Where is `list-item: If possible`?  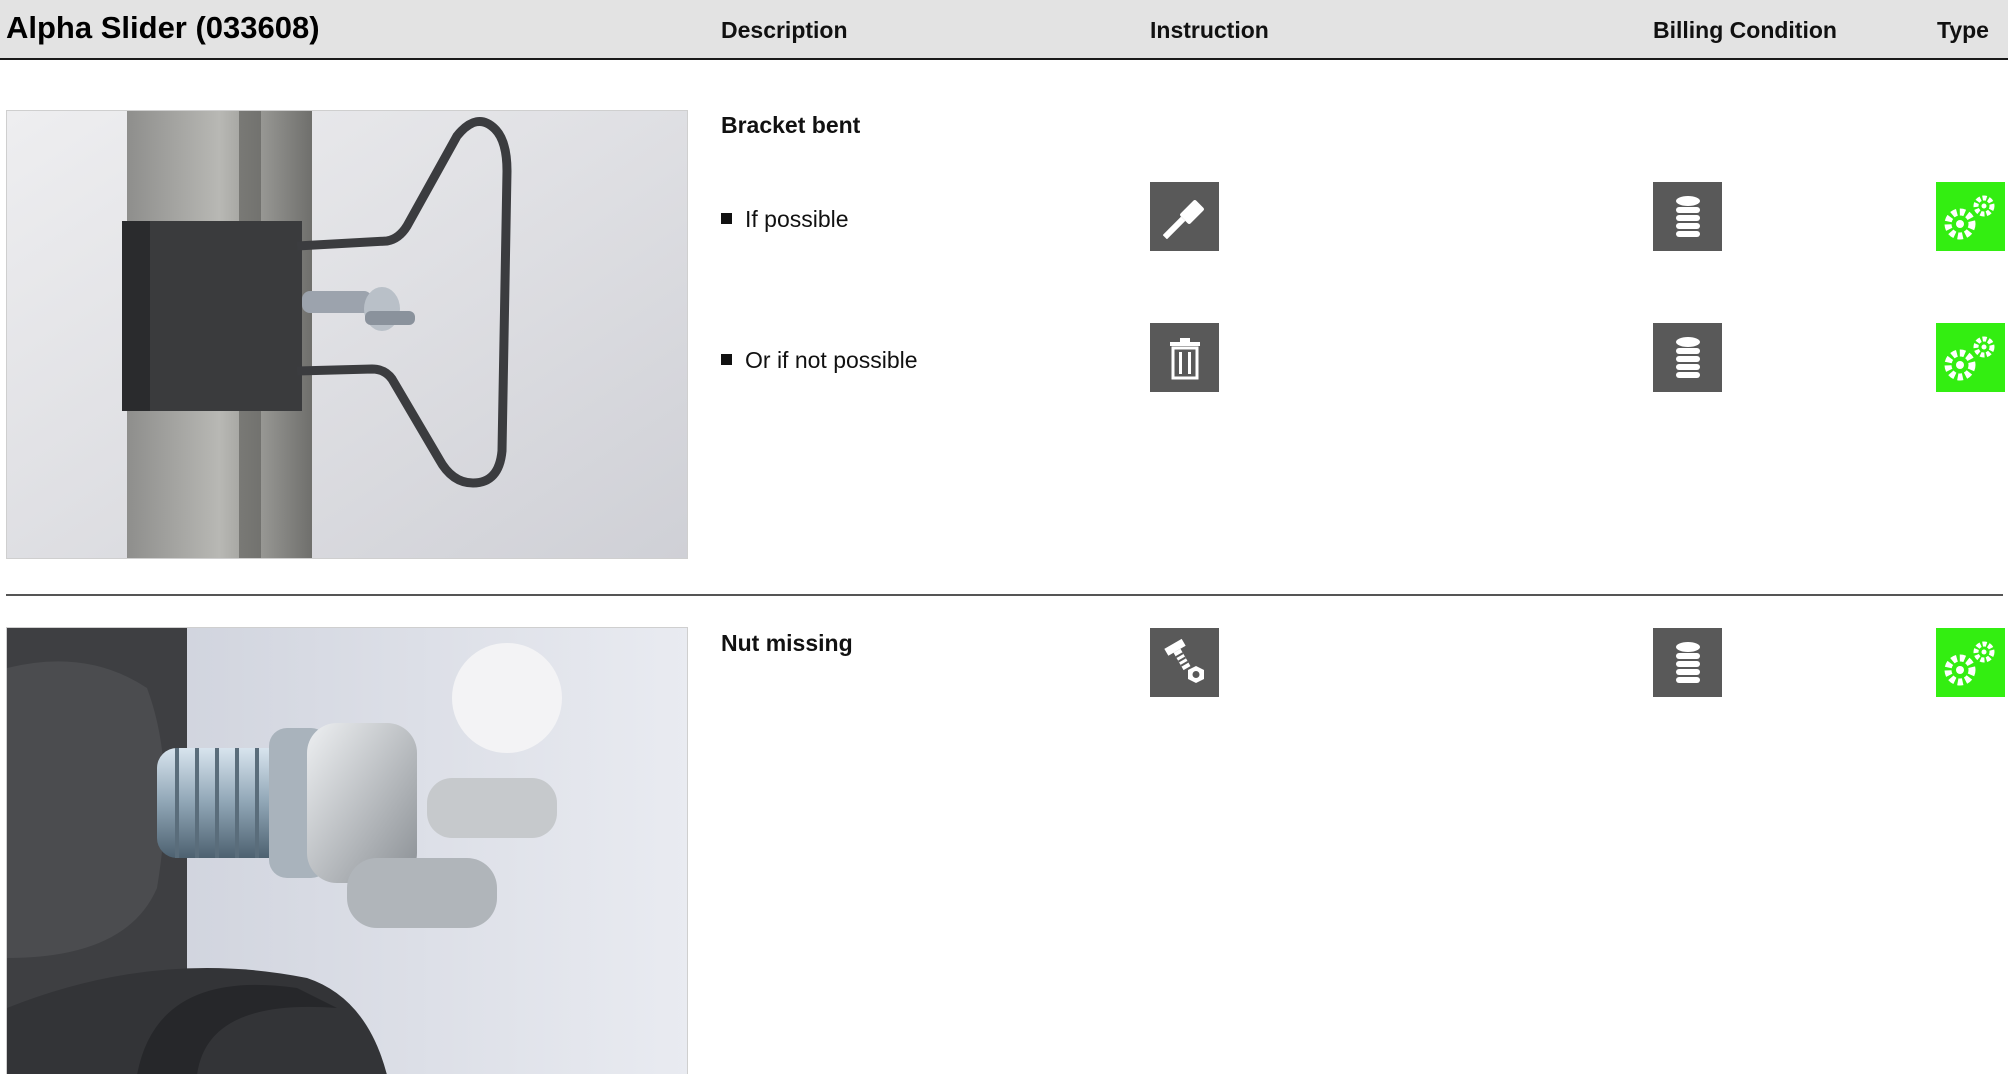 list-item: If possible is located at coordinates (785, 219).